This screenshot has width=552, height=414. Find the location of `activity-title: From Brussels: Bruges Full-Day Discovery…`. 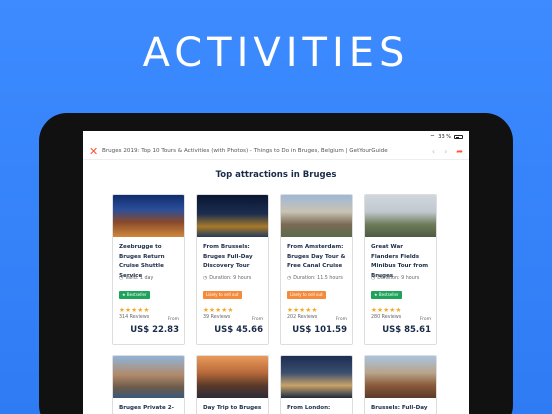

activity-title: From Brussels: Bruges Full-Day Discovery… is located at coordinates (228, 256).